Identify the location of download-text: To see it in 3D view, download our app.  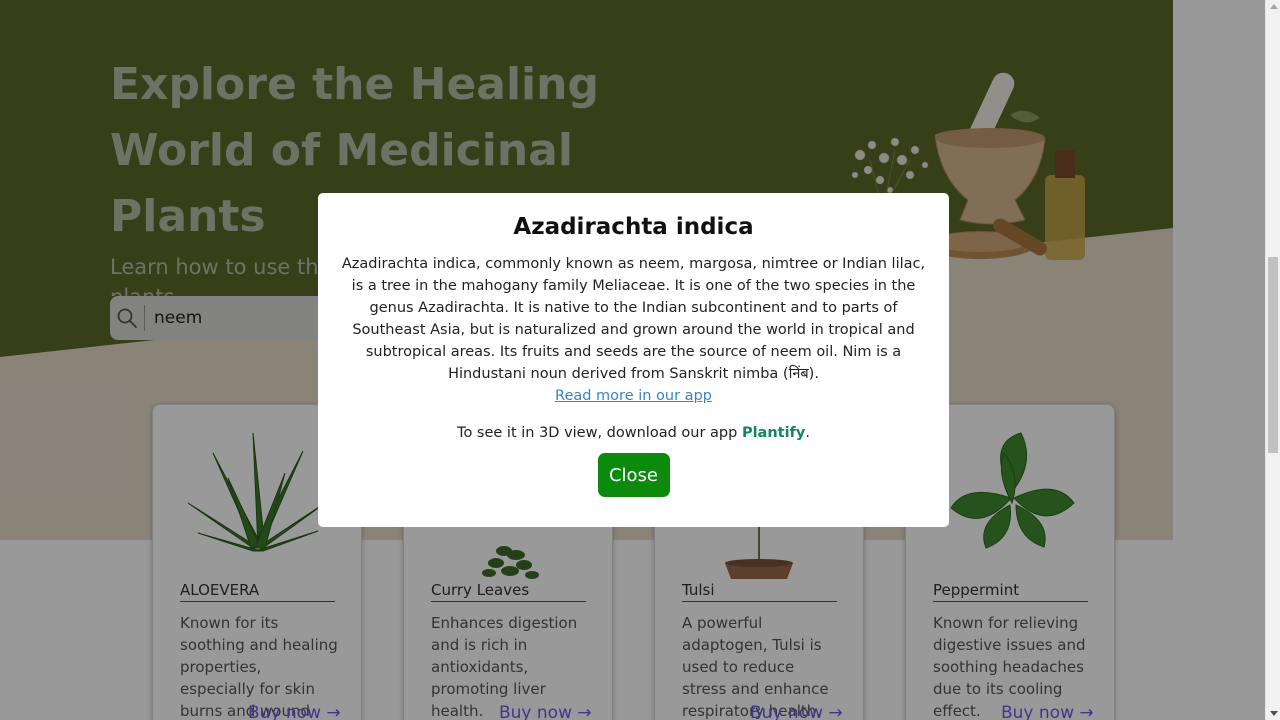
(599, 433).